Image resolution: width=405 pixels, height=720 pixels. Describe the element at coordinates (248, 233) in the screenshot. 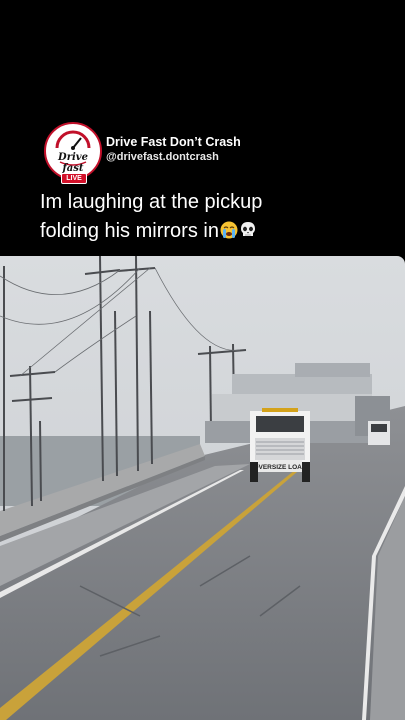

I see `skull-icon` at that location.